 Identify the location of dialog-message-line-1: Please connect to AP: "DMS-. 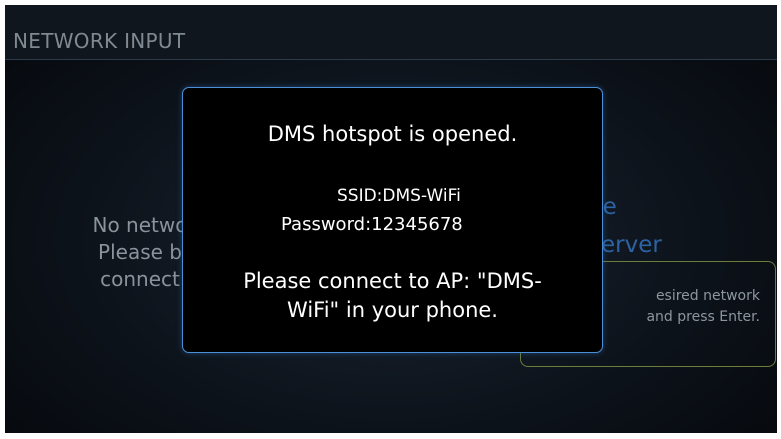
(392, 281).